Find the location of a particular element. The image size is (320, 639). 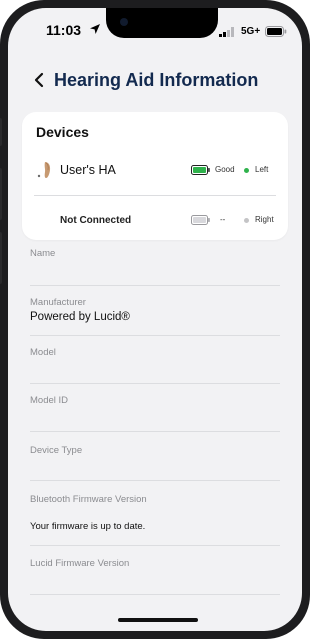

location-arrow-icon is located at coordinates (95, 29).